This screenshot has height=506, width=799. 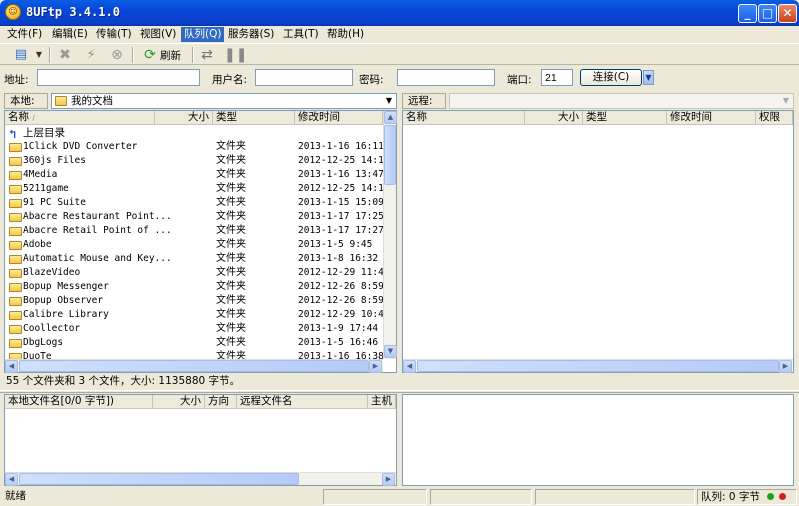 What do you see at coordinates (345, 34) in the screenshot?
I see `menu-help: 帮助(H)` at bounding box center [345, 34].